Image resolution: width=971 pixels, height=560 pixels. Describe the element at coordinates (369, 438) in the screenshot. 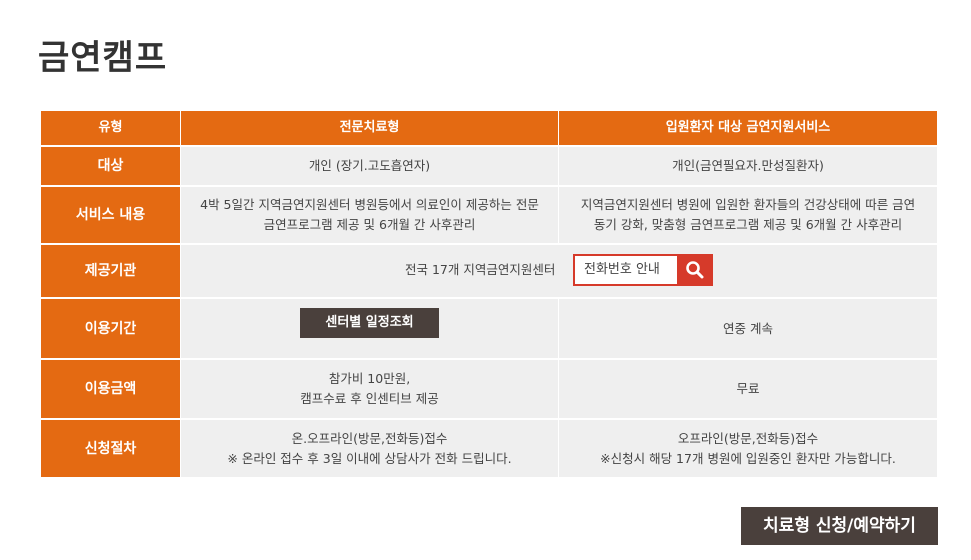

I see `procedure-specialized-line1: 온.오프라인(방문,전화등)접수` at that location.